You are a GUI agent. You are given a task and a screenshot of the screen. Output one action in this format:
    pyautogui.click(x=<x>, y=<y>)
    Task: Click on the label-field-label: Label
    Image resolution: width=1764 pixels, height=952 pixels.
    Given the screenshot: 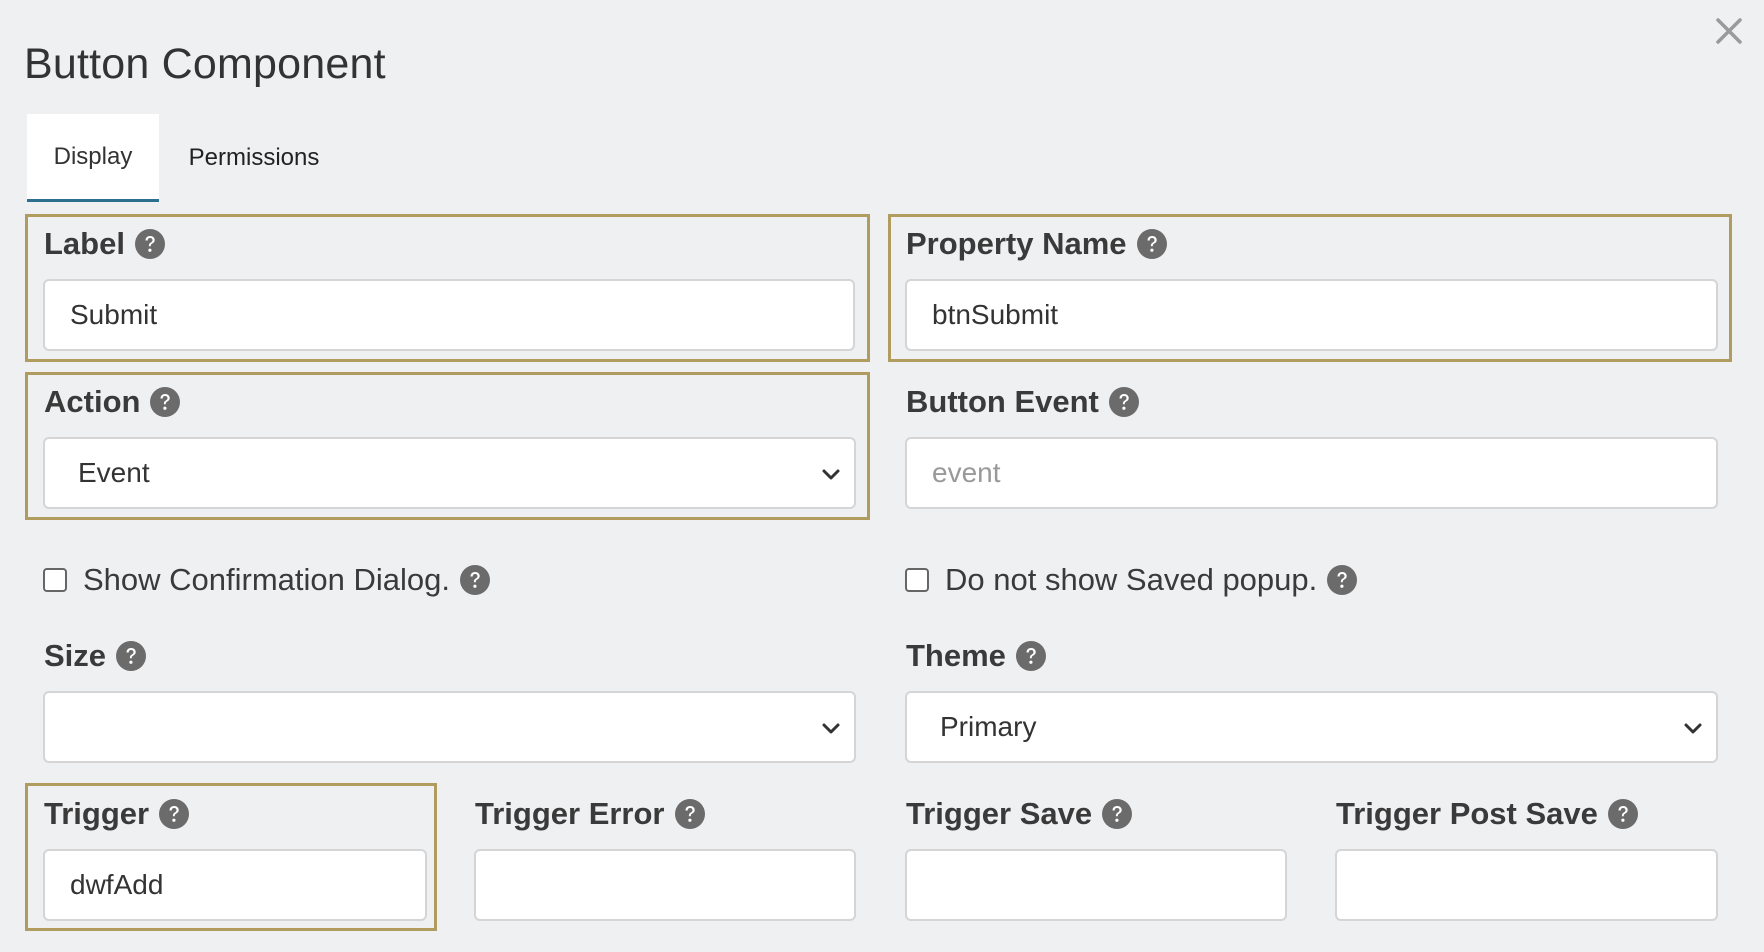 What is the action you would take?
    pyautogui.click(x=104, y=244)
    